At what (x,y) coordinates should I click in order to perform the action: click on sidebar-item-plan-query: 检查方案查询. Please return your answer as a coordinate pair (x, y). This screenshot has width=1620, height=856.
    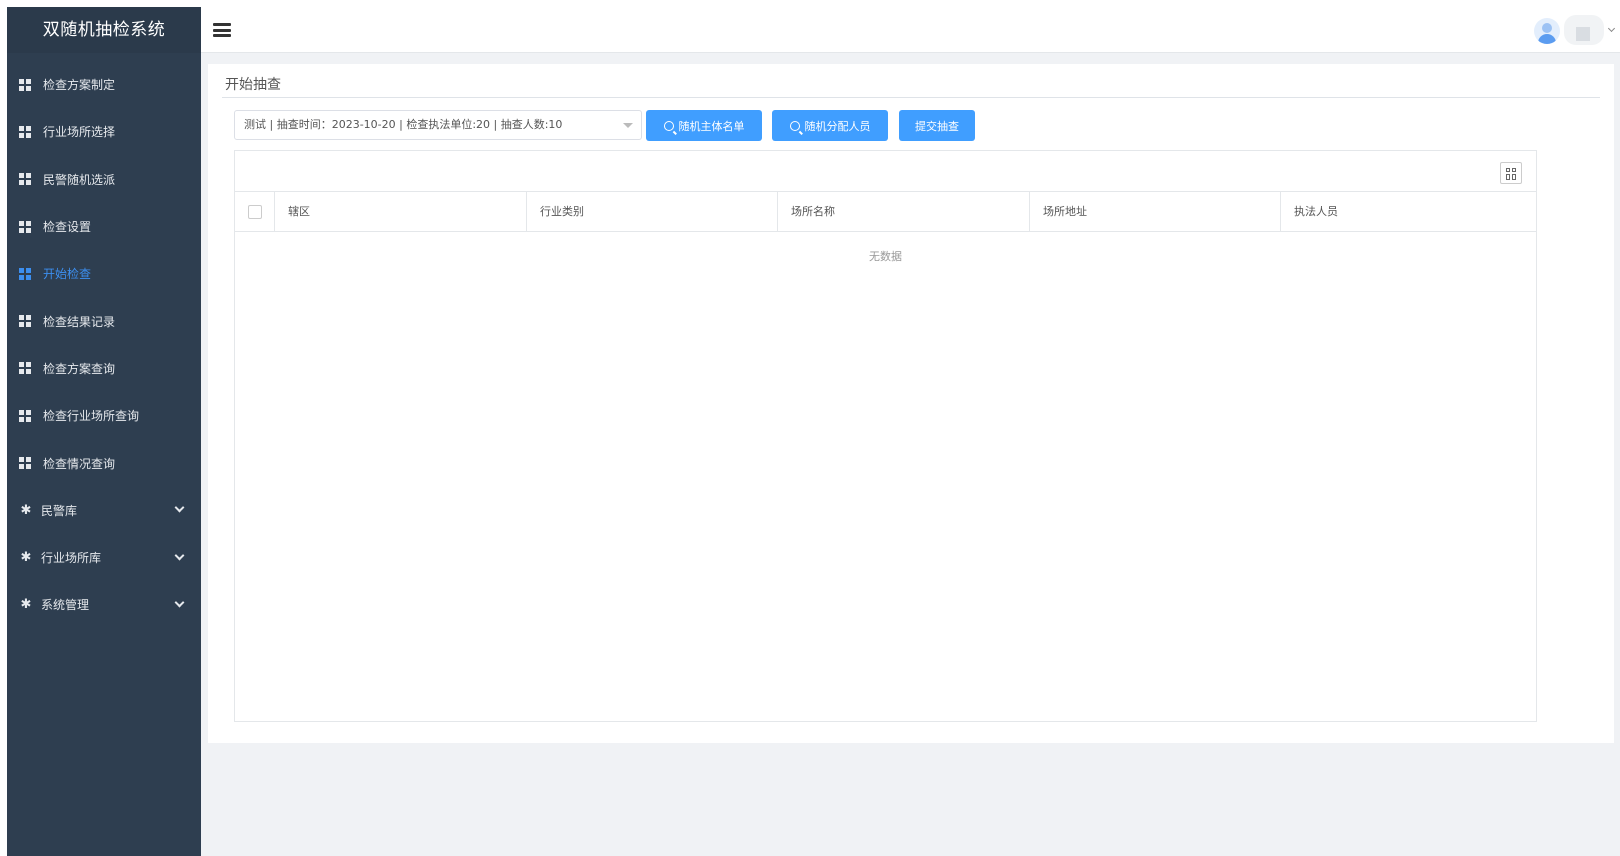
    Looking at the image, I should click on (104, 368).